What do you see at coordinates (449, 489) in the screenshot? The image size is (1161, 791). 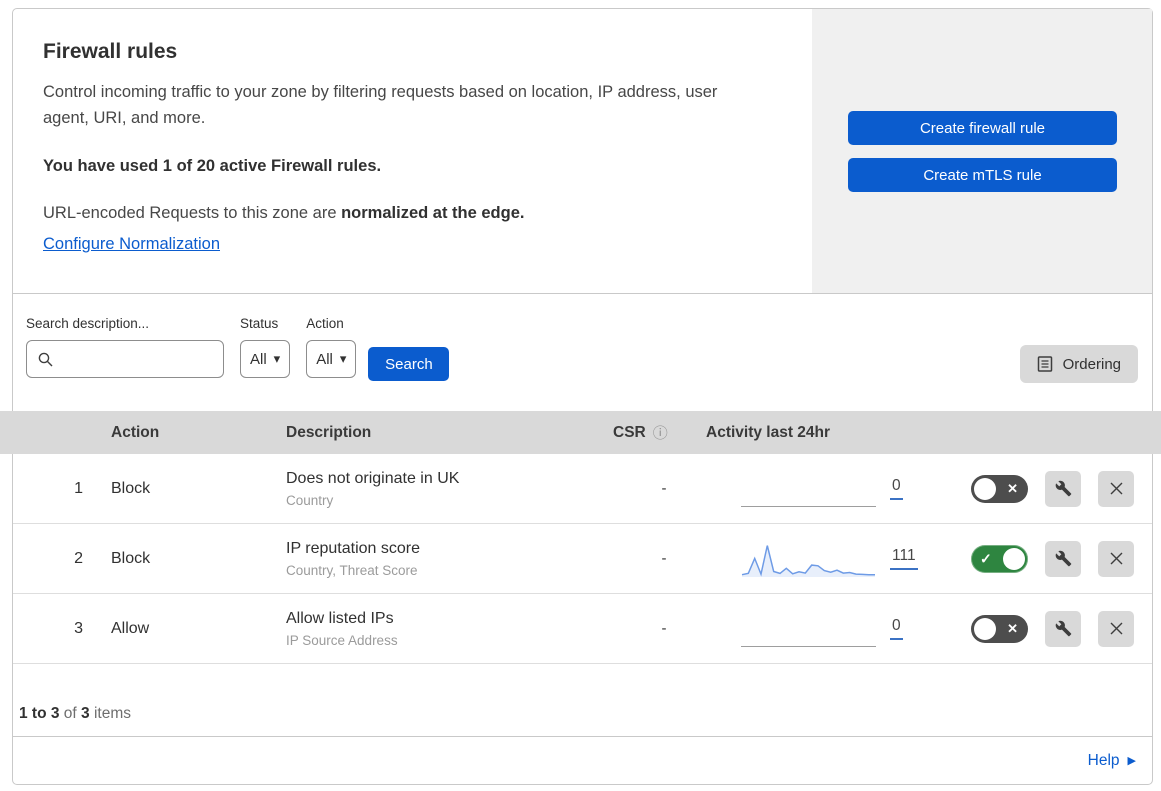 I see `row-description-cell: Does not originate in UK Country` at bounding box center [449, 489].